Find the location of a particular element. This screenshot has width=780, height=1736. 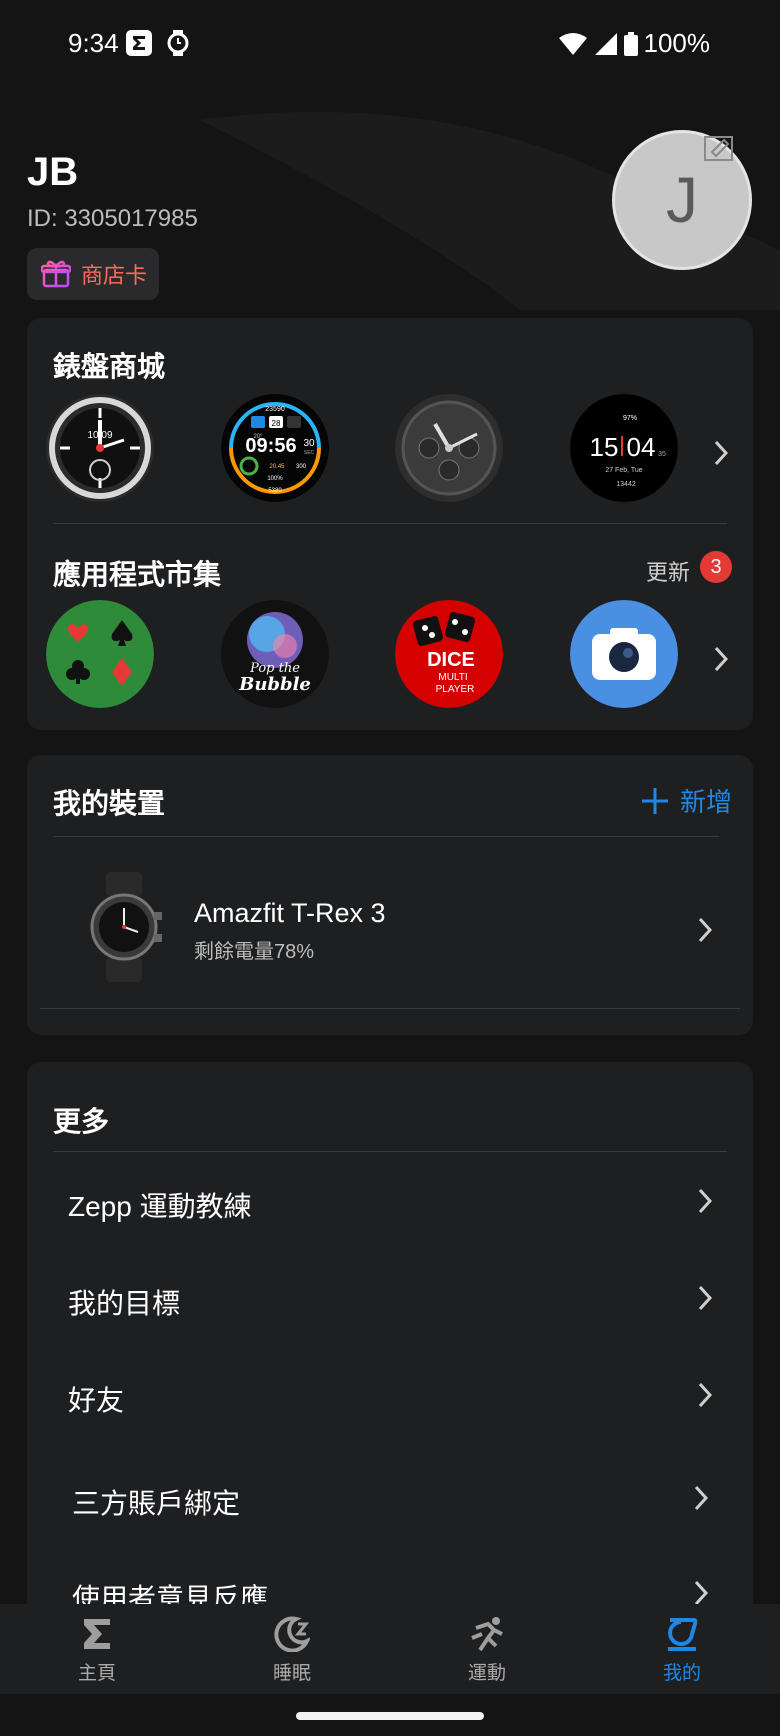

zepp-notification-icon is located at coordinates (139, 43).